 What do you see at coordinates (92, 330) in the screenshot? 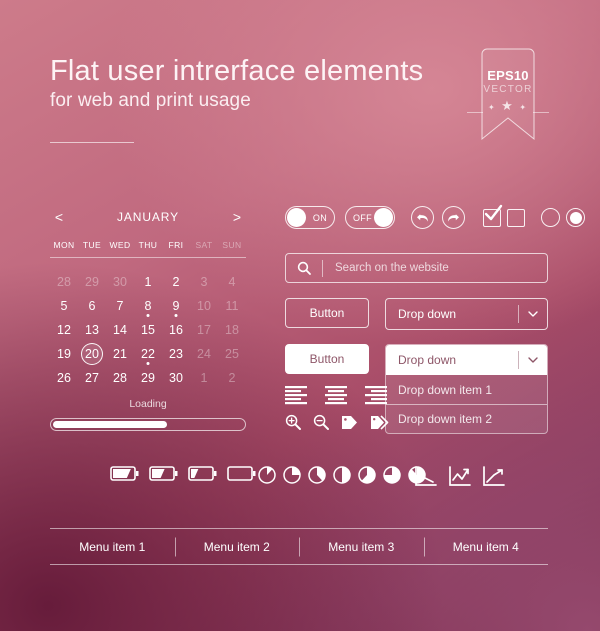
I see `calendar-day: 13` at bounding box center [92, 330].